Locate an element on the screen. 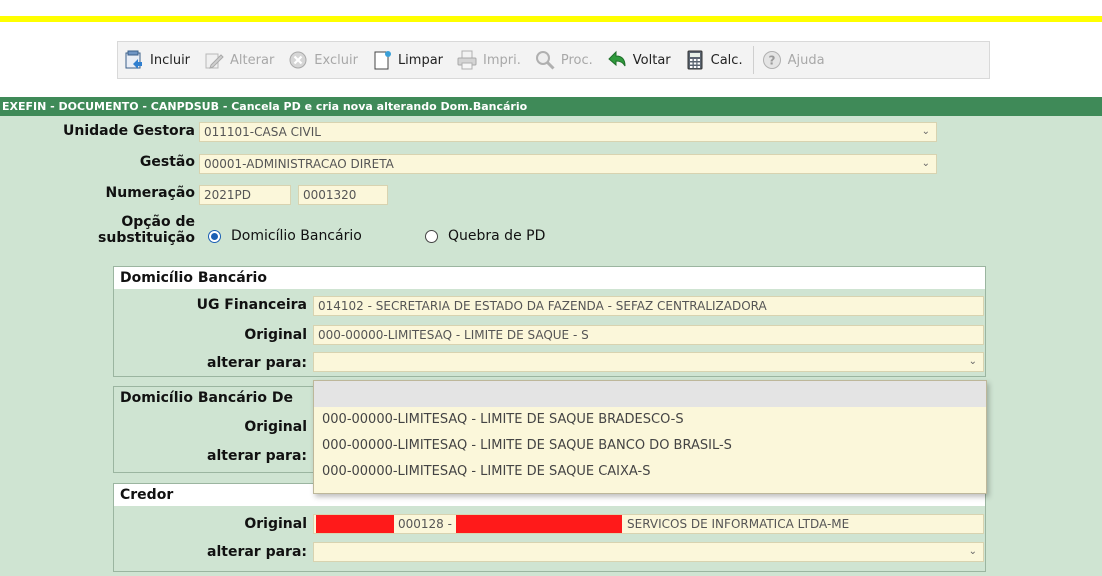  top-bar is located at coordinates (551, 13).